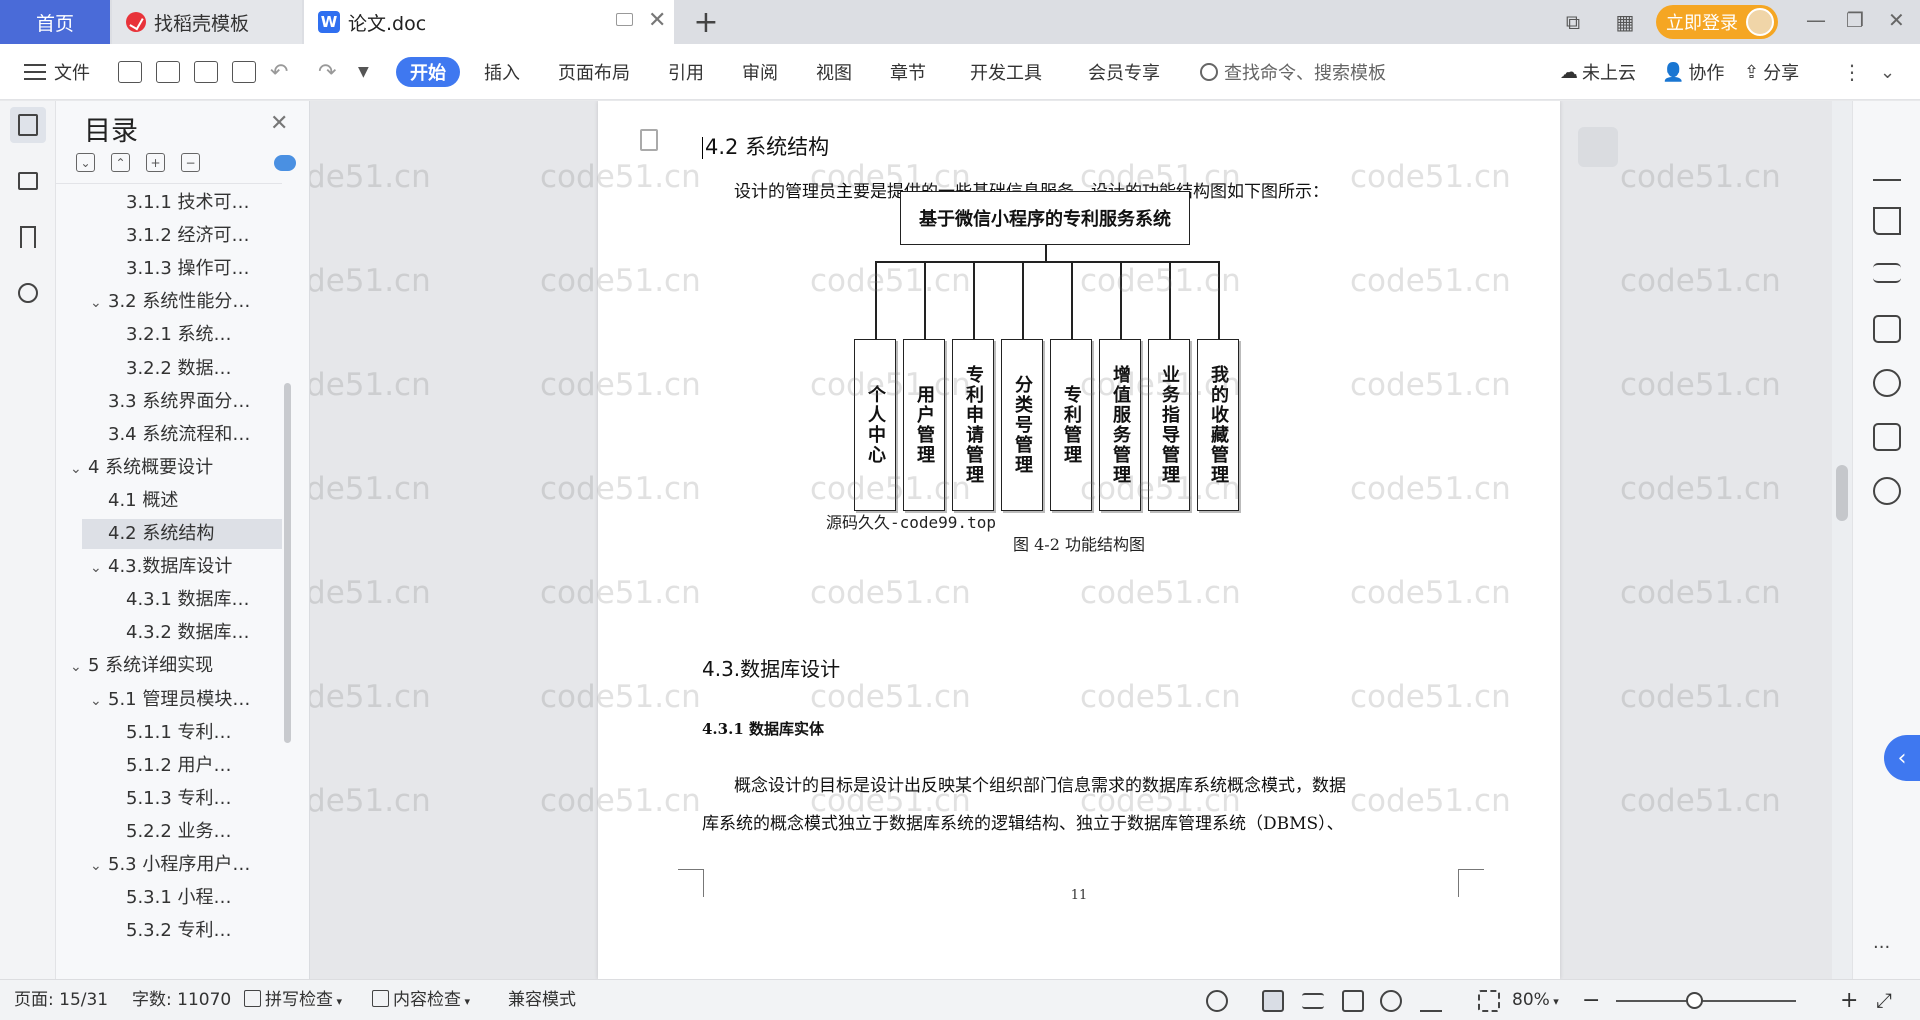 The width and height of the screenshot is (1920, 1020). Describe the element at coordinates (1842, 540) in the screenshot. I see `vertical-scrollbar` at that location.